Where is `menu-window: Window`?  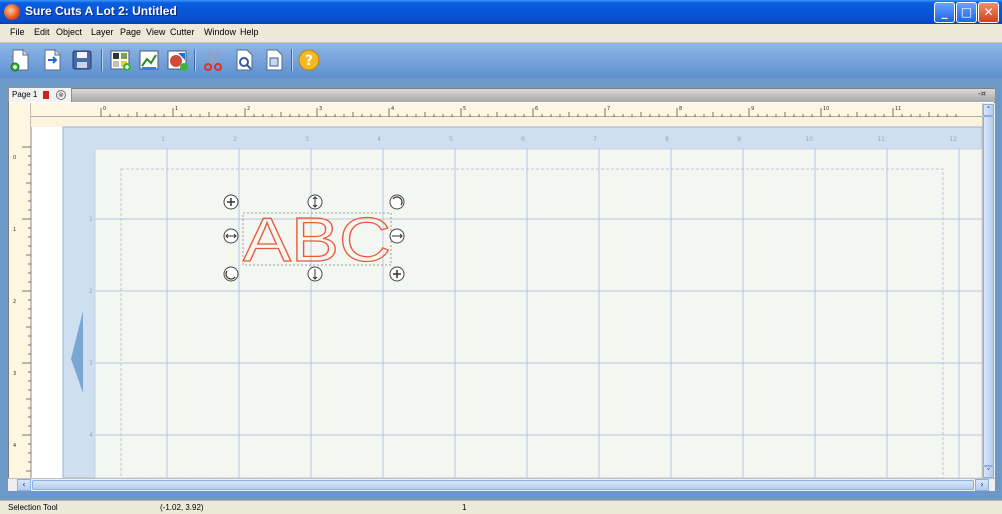
menu-window: Window is located at coordinates (220, 32).